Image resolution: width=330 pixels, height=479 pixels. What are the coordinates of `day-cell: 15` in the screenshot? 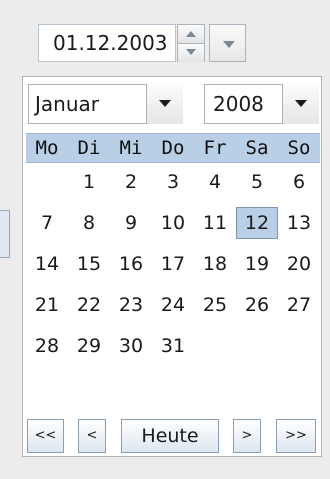 It's located at (89, 264).